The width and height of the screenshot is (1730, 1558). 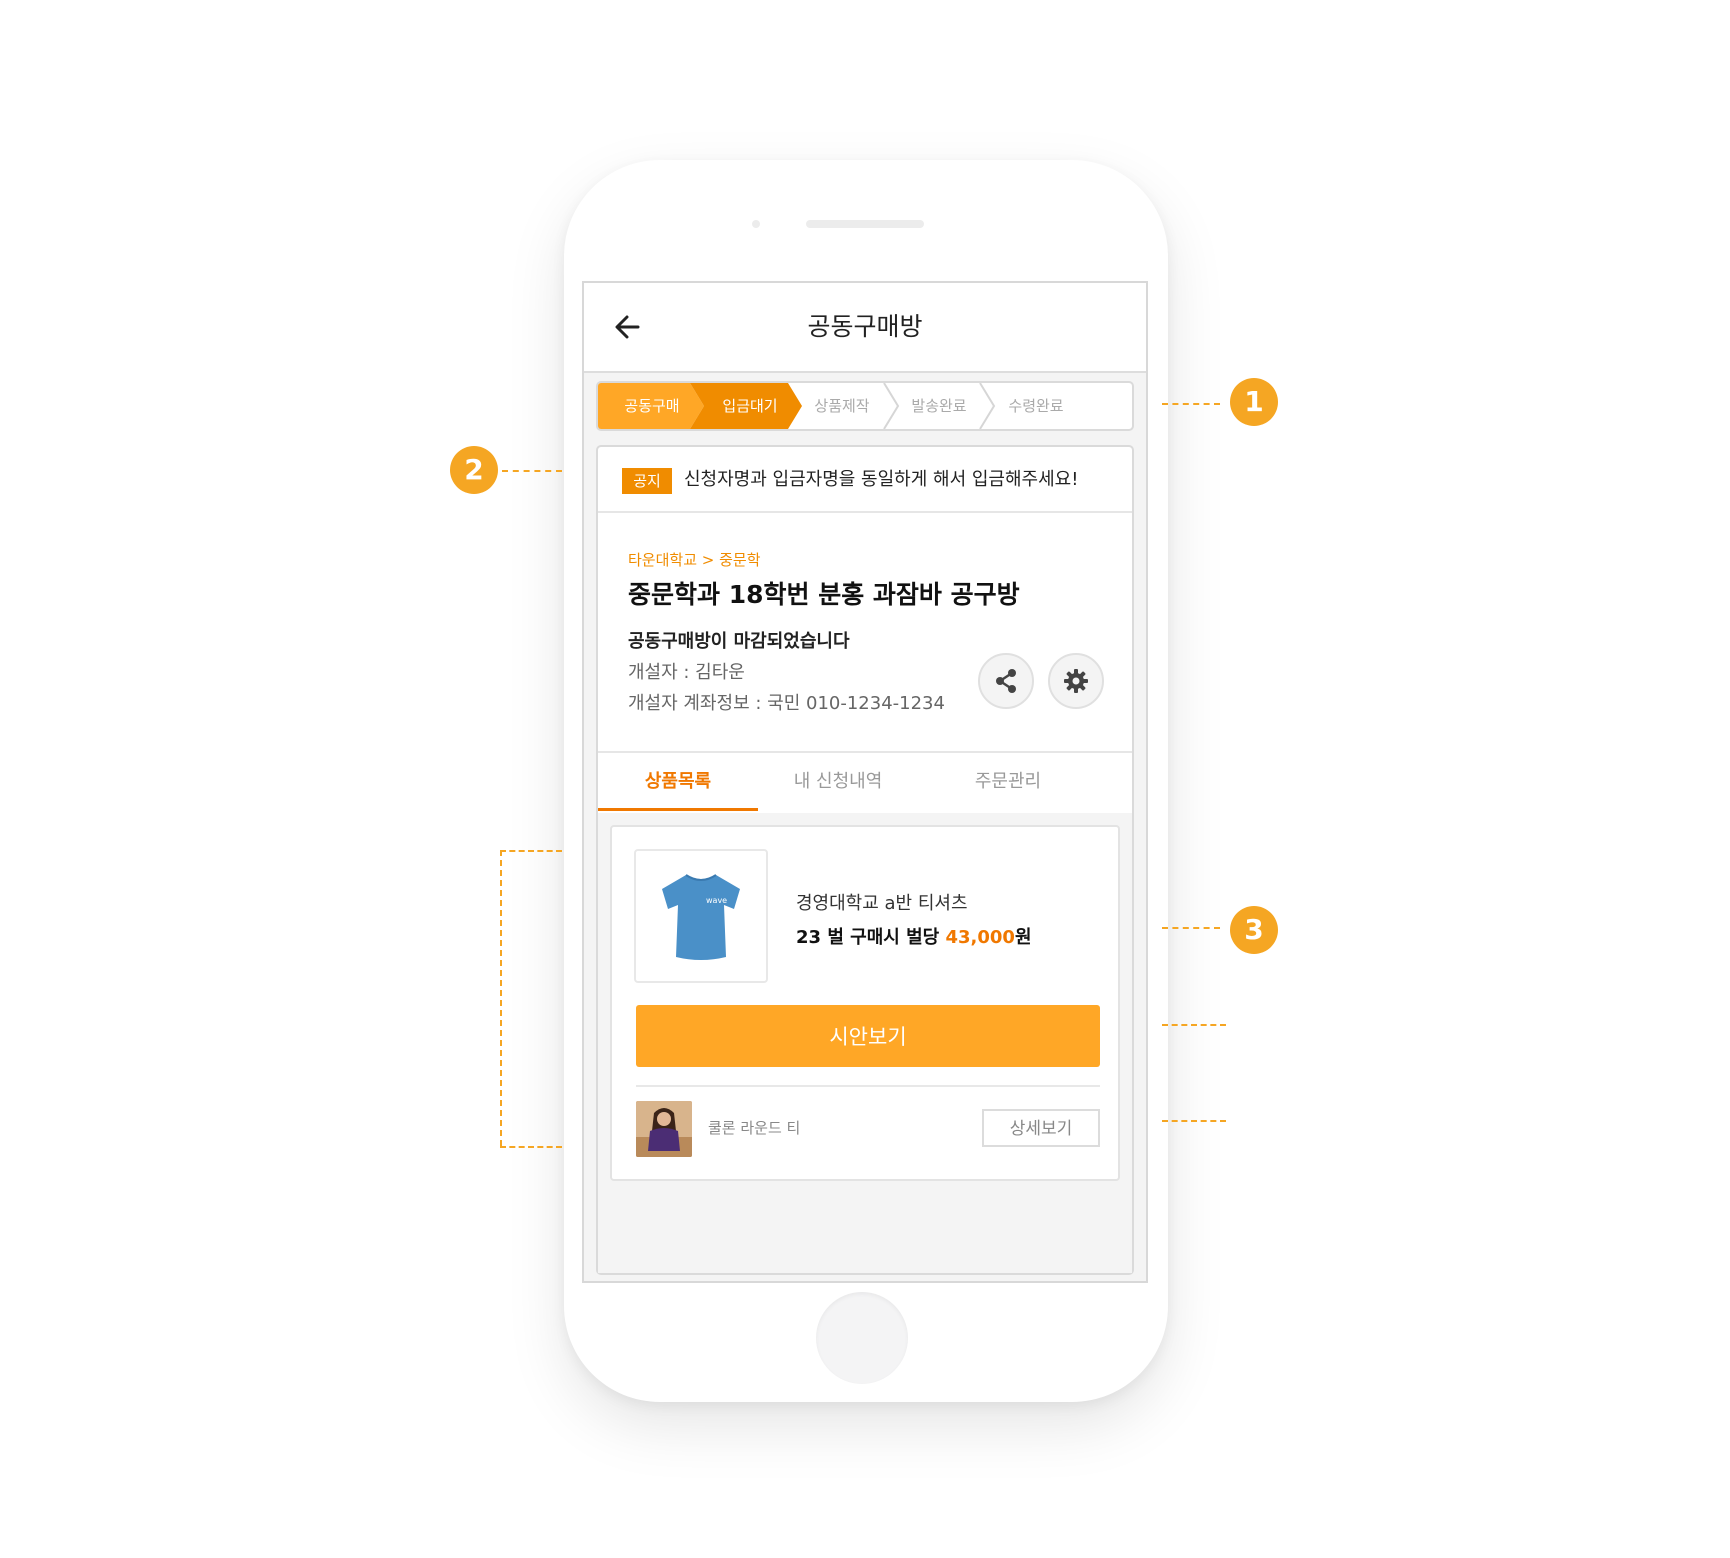 I want to click on room-account: 개설자 계좌정보 : 국민 010-1234-1234, so click(x=786, y=703).